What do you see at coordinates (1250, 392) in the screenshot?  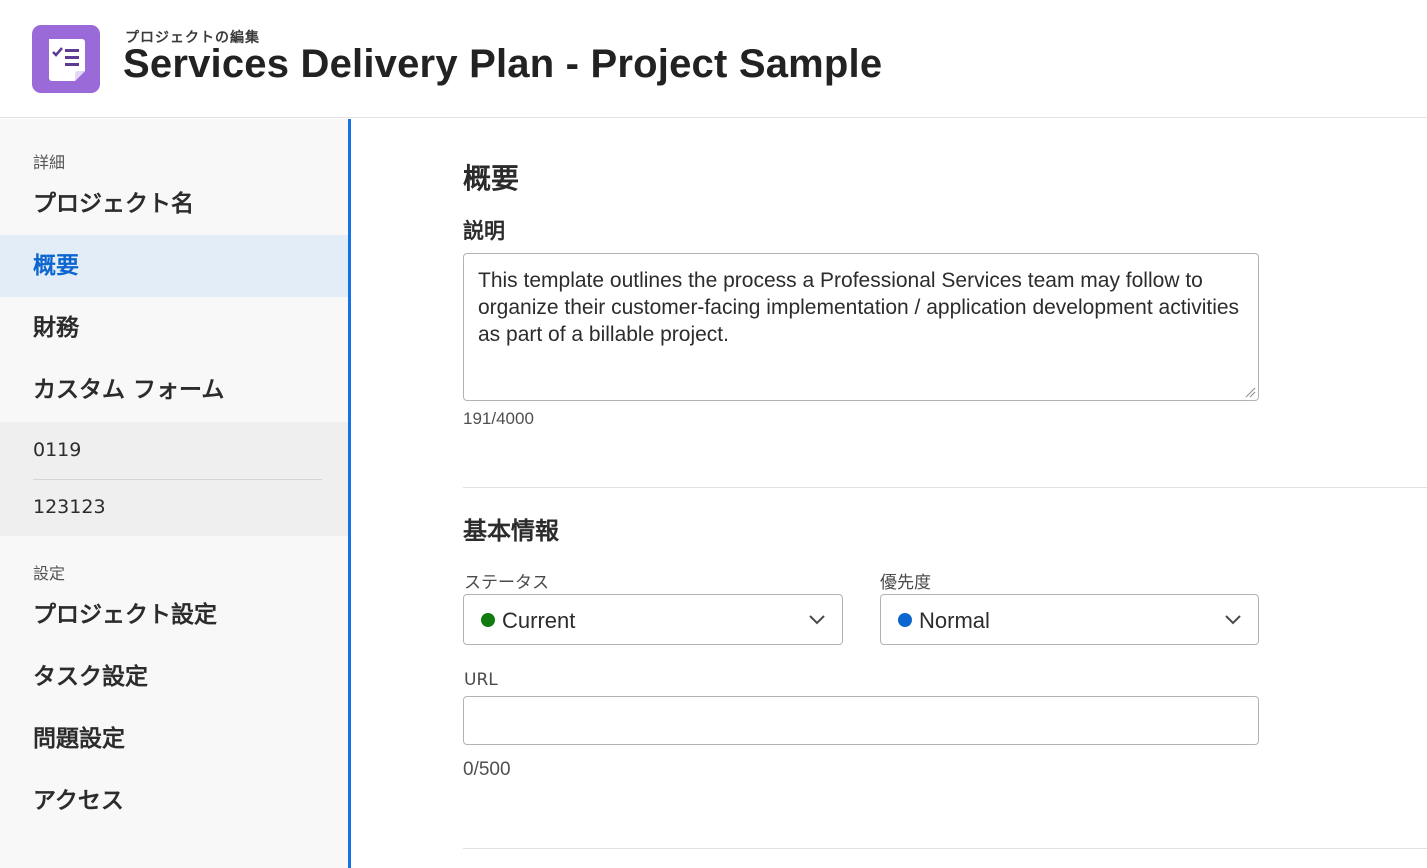 I see `resize-handle-icon` at bounding box center [1250, 392].